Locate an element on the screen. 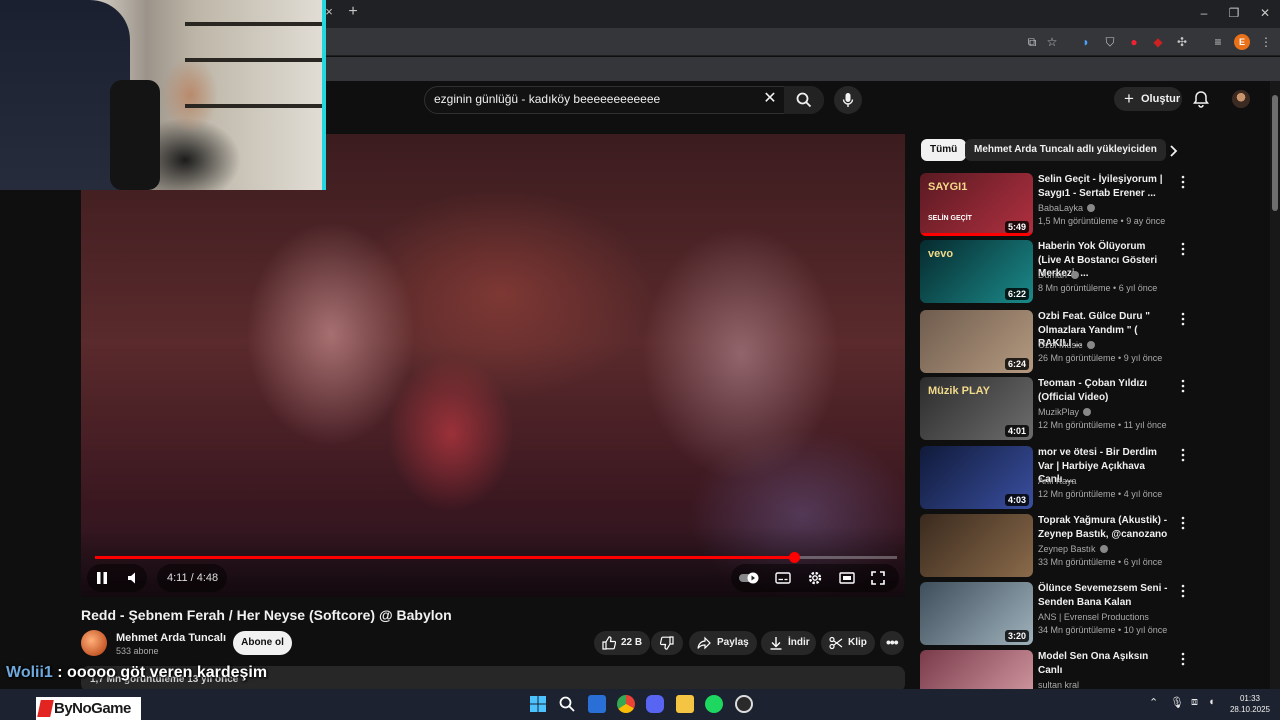  tray-network-icon: ⧈ is located at coordinates (1194, 702).